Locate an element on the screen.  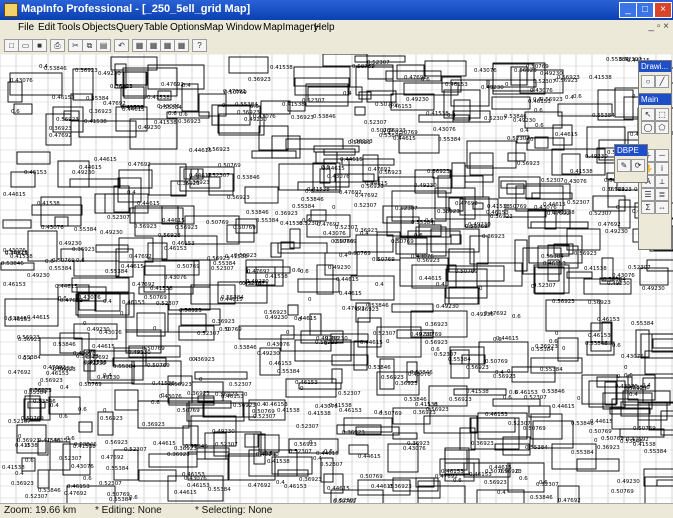
ruler-icon: ⟂ is located at coordinates (662, 181).